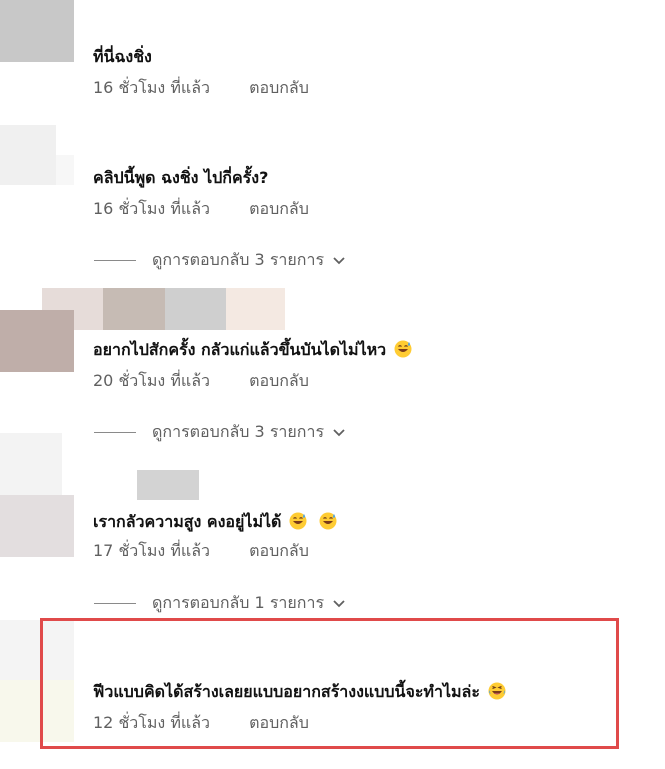 The image size is (665, 769). Describe the element at coordinates (329, 683) in the screenshot. I see `highlight-box` at that location.